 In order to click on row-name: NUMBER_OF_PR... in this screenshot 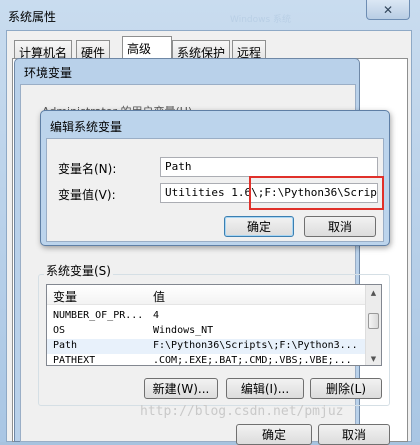, I will do `click(98, 315)`.